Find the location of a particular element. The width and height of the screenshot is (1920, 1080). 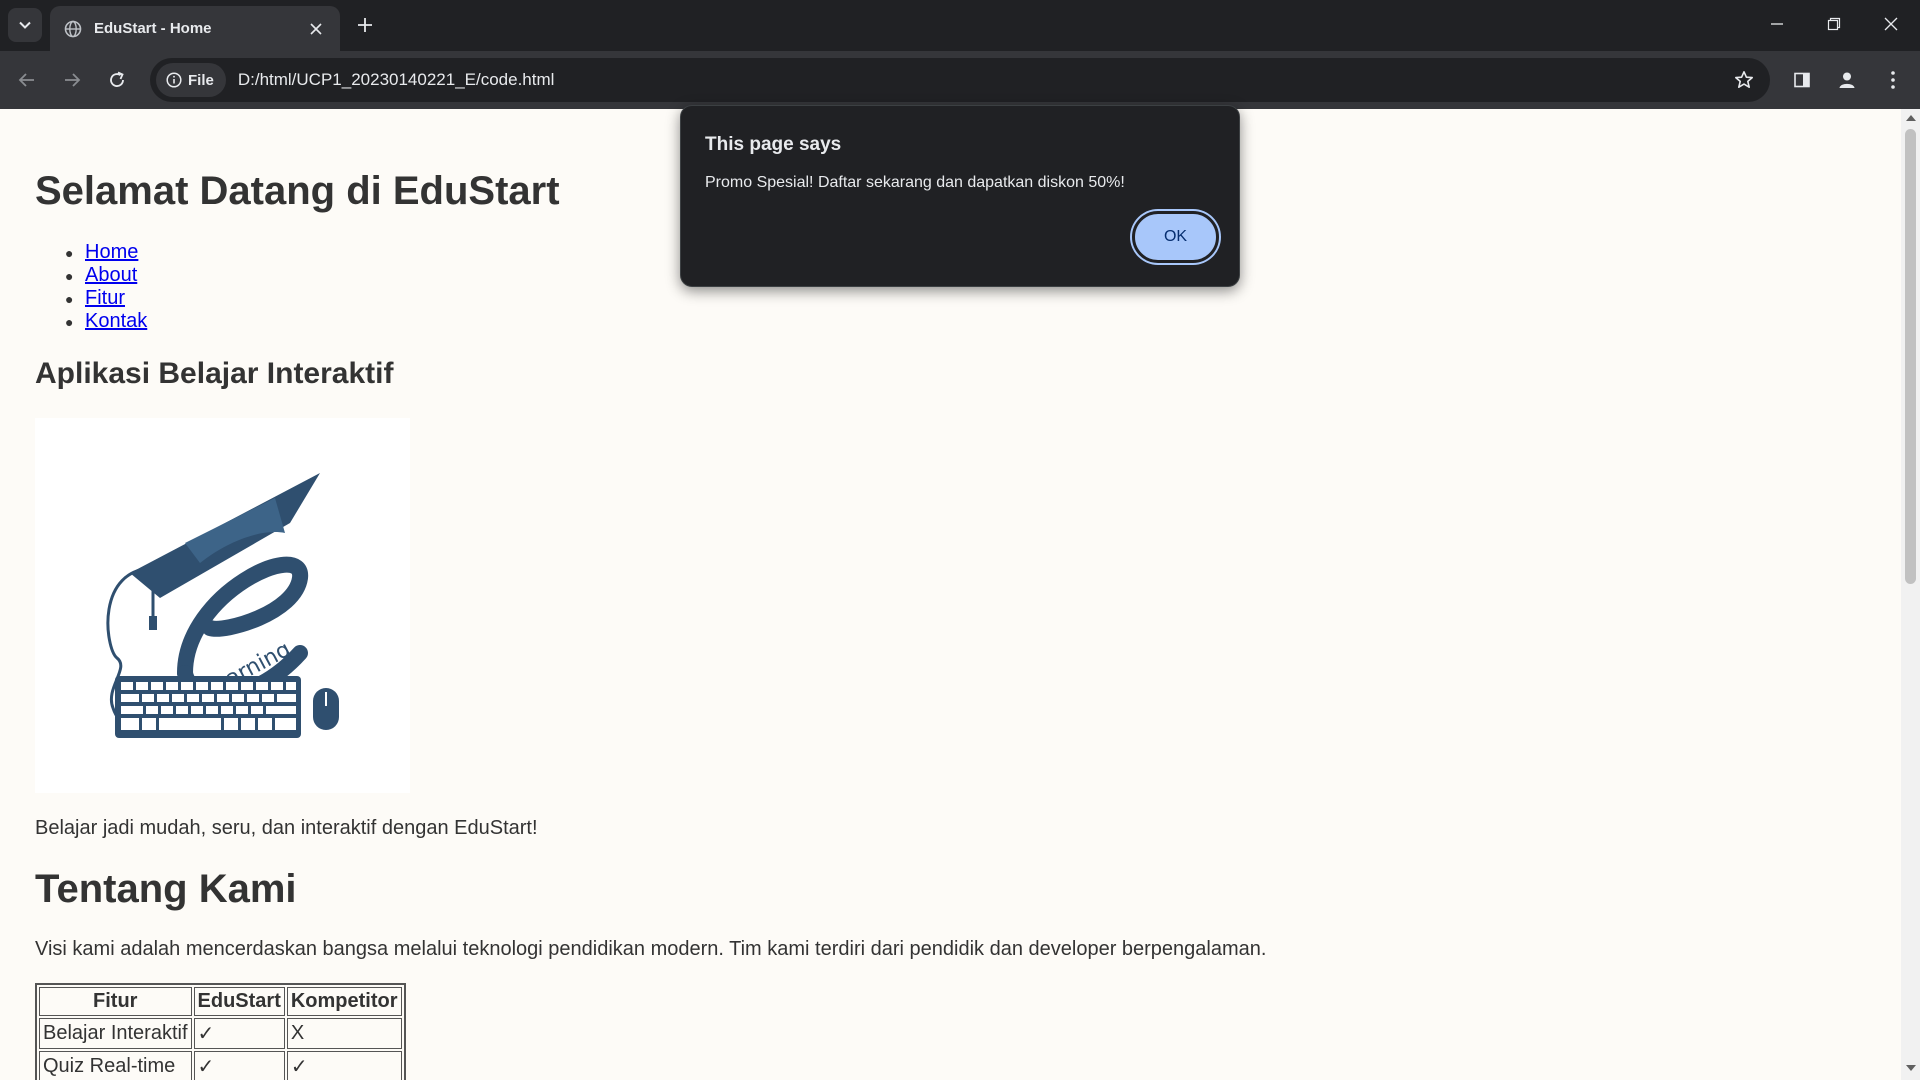

table-header-cell: Kompetitor is located at coordinates (344, 1001).